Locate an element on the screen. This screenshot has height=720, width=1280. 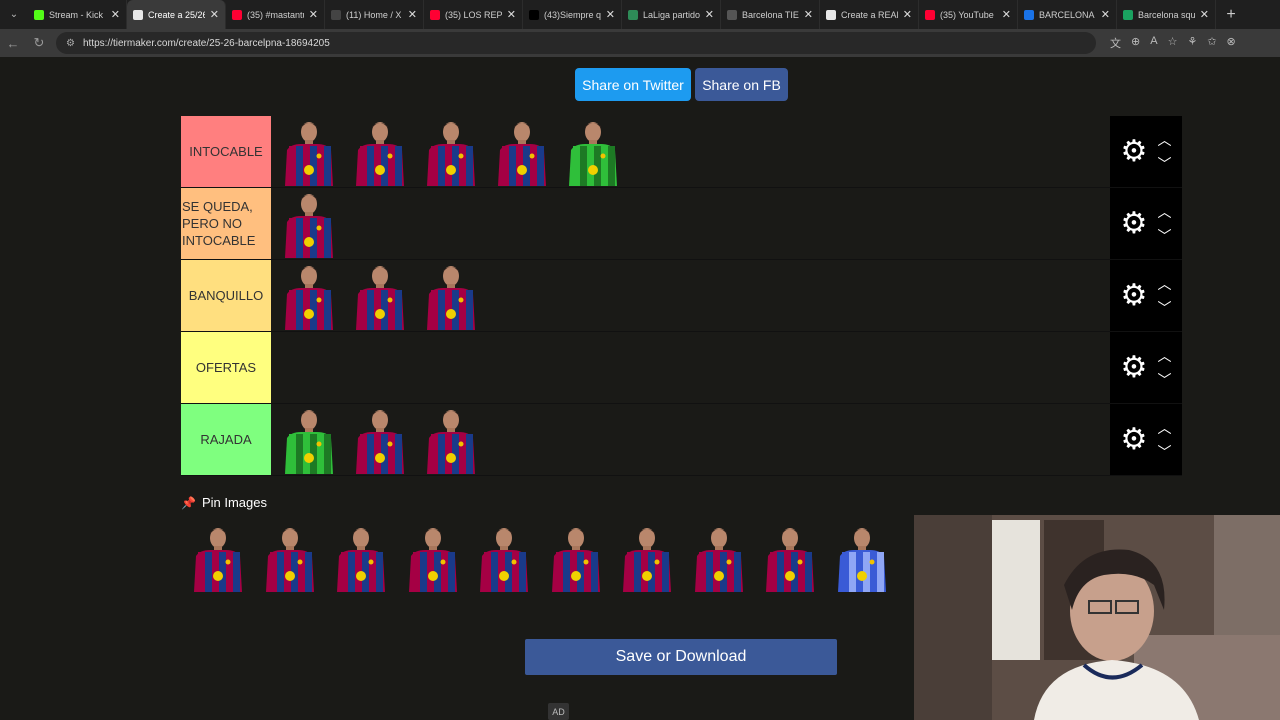
browser-tab: Create a REAL ✕ is located at coordinates (869, 14).